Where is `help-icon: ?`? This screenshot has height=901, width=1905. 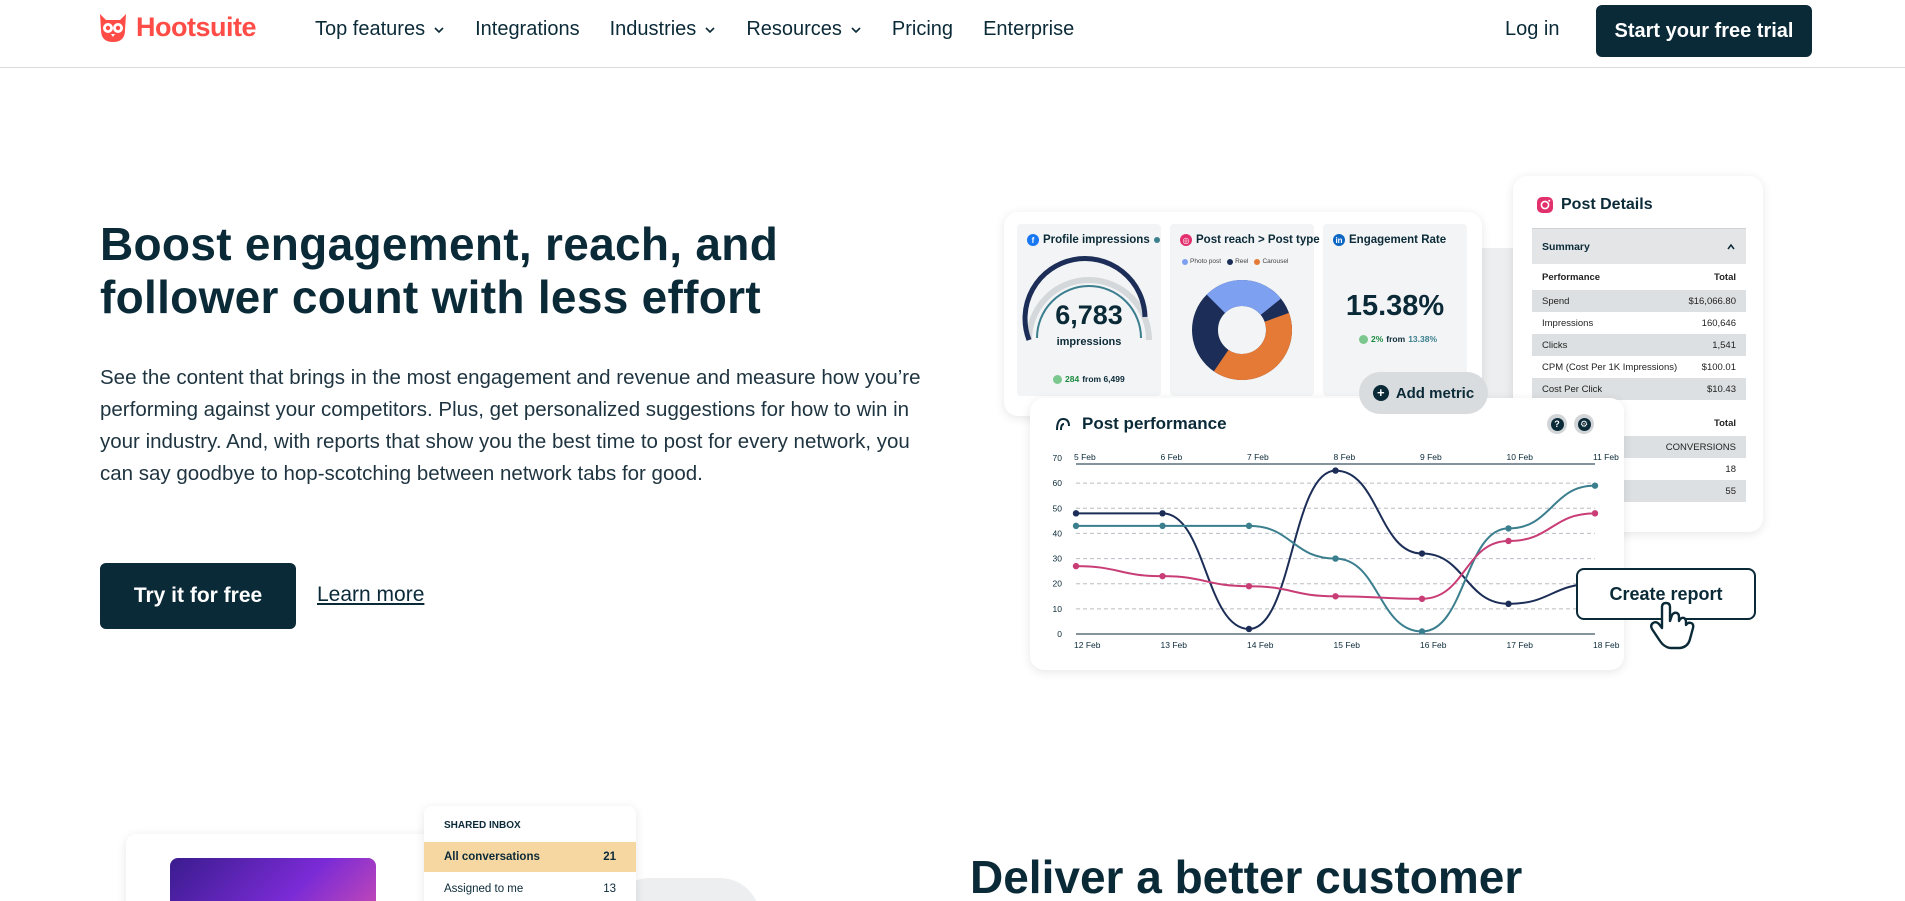 help-icon: ? is located at coordinates (1557, 424).